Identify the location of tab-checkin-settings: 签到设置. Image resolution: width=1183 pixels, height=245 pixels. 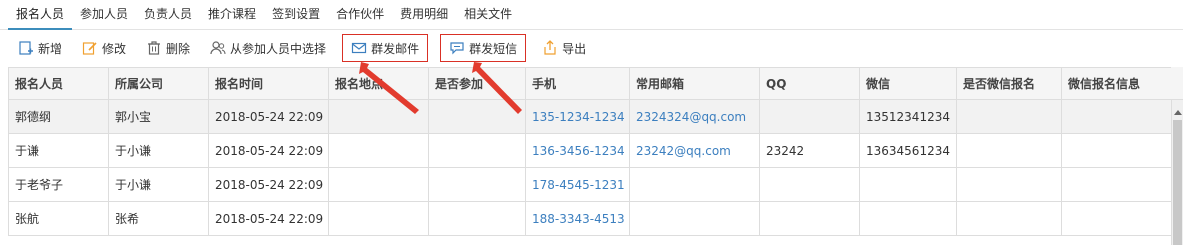
(296, 15).